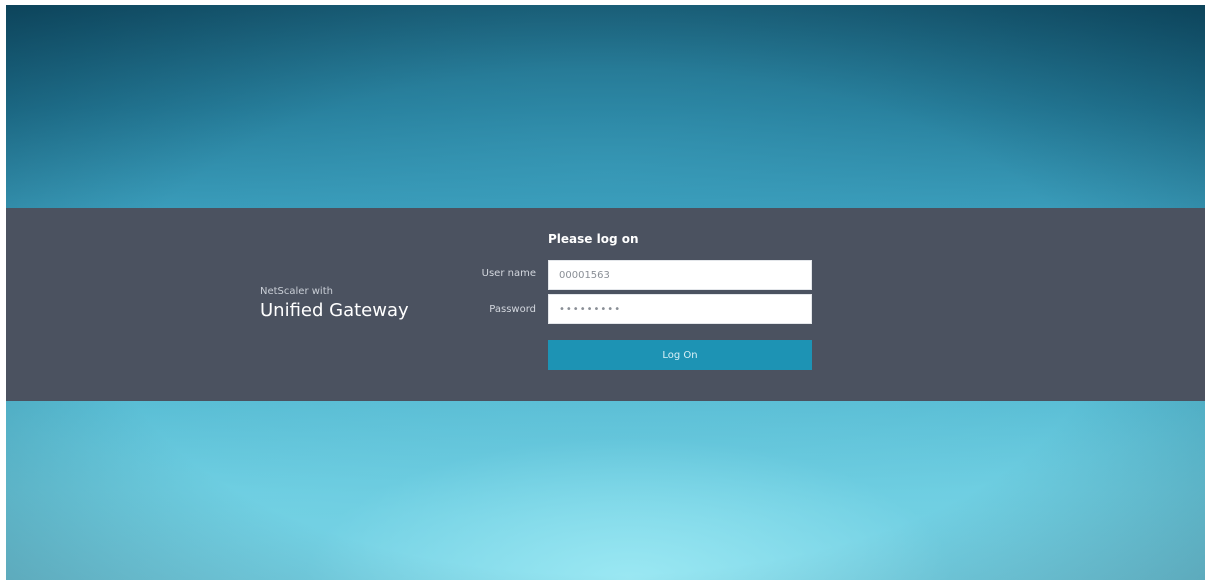 This screenshot has height=581, width=1208. Describe the element at coordinates (512, 309) in the screenshot. I see `password-label: Password` at that location.